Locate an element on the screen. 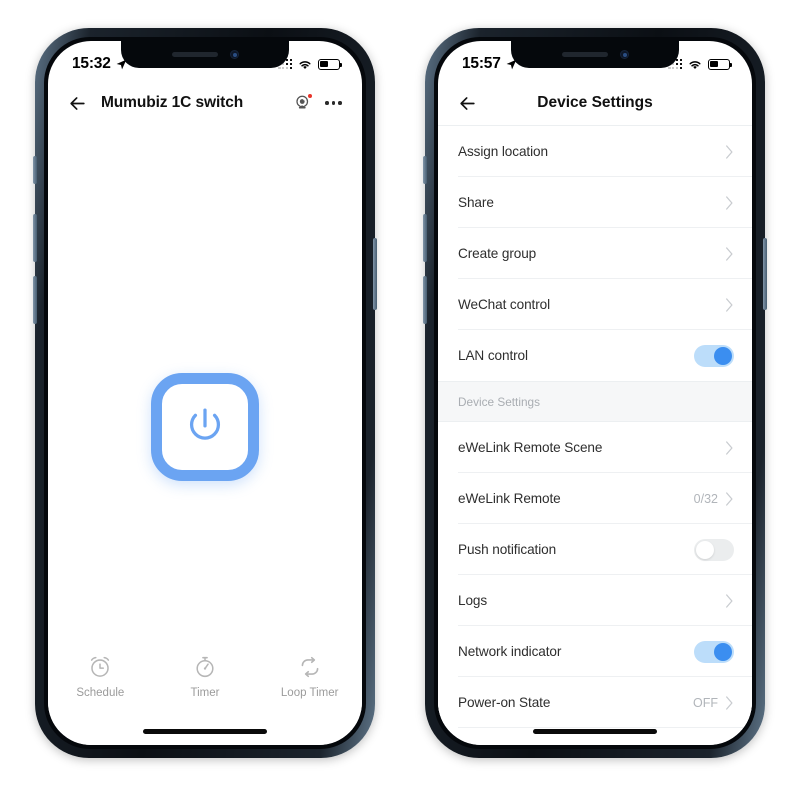 The image size is (800, 800). row-label: Create group is located at coordinates (497, 253).